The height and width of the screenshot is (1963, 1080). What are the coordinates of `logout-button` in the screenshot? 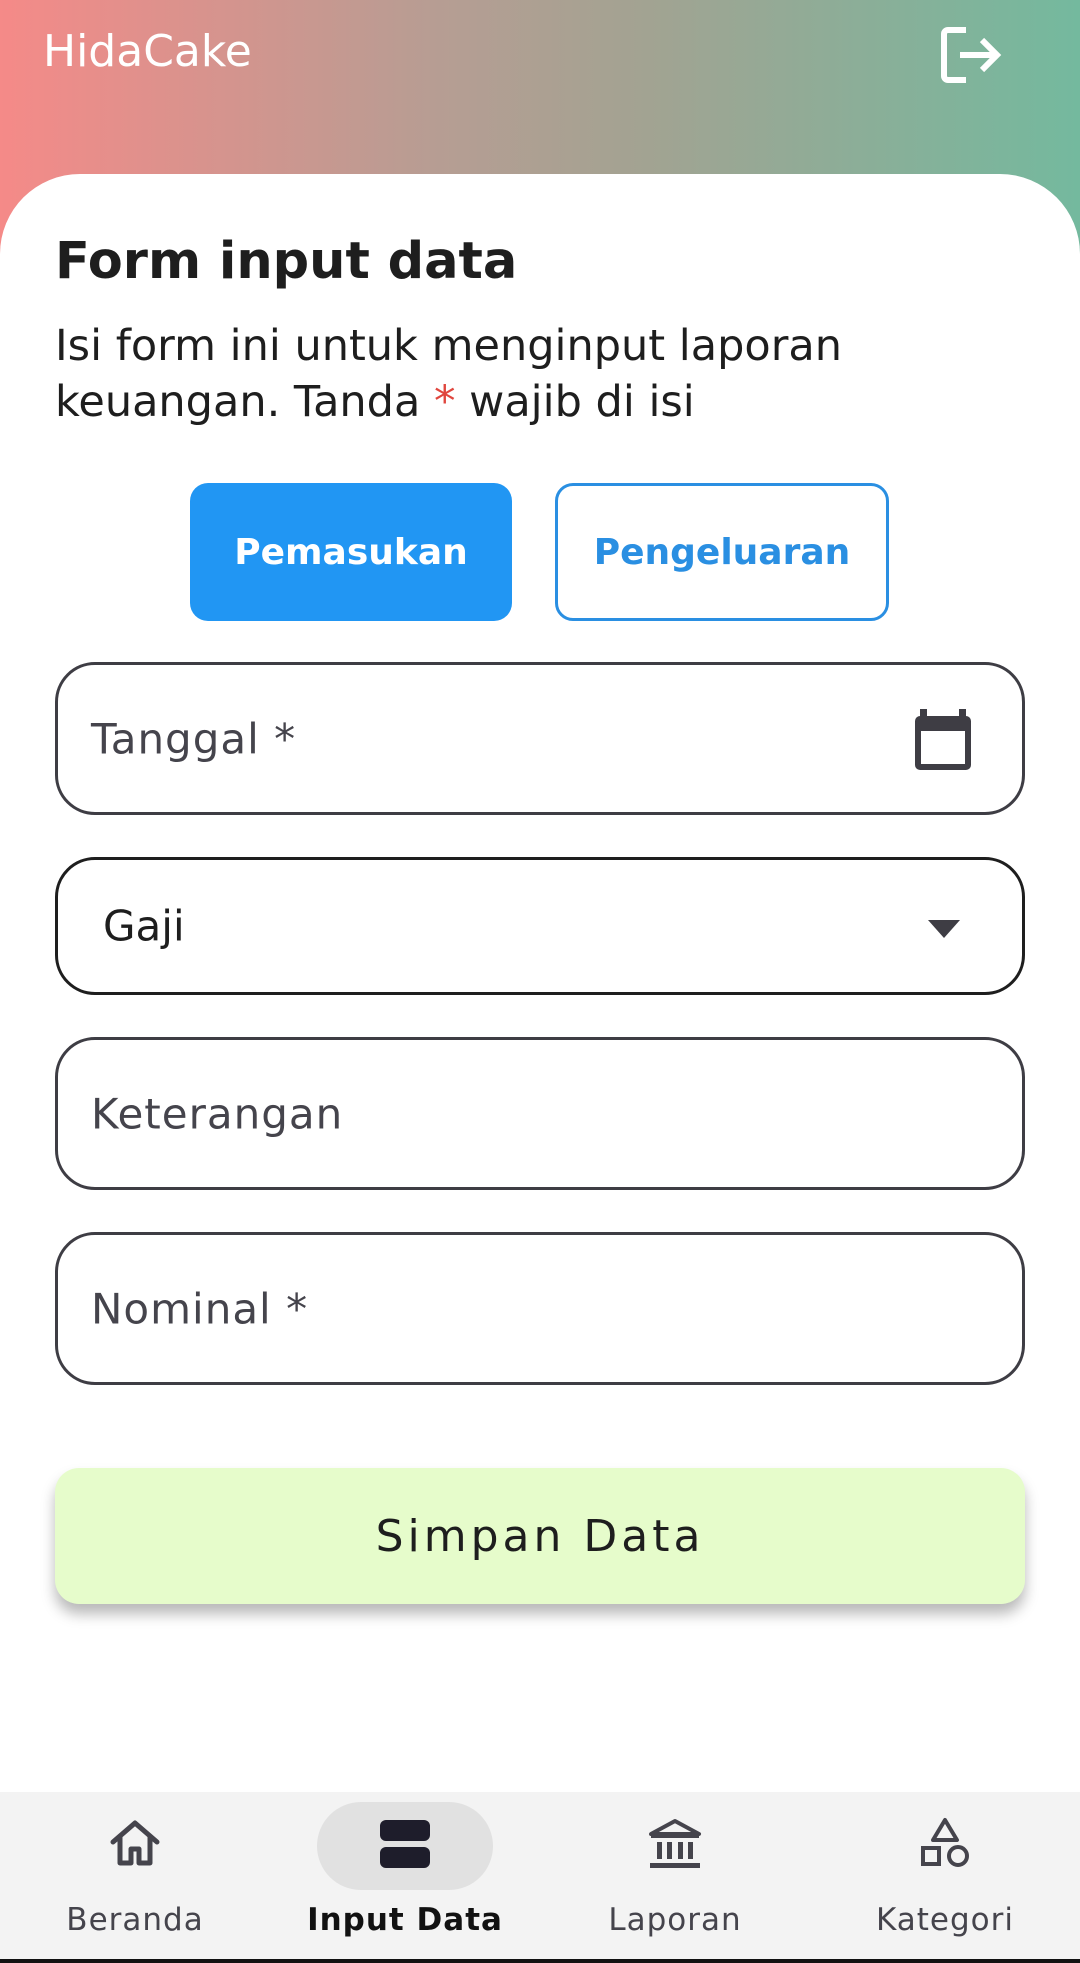 It's located at (971, 55).